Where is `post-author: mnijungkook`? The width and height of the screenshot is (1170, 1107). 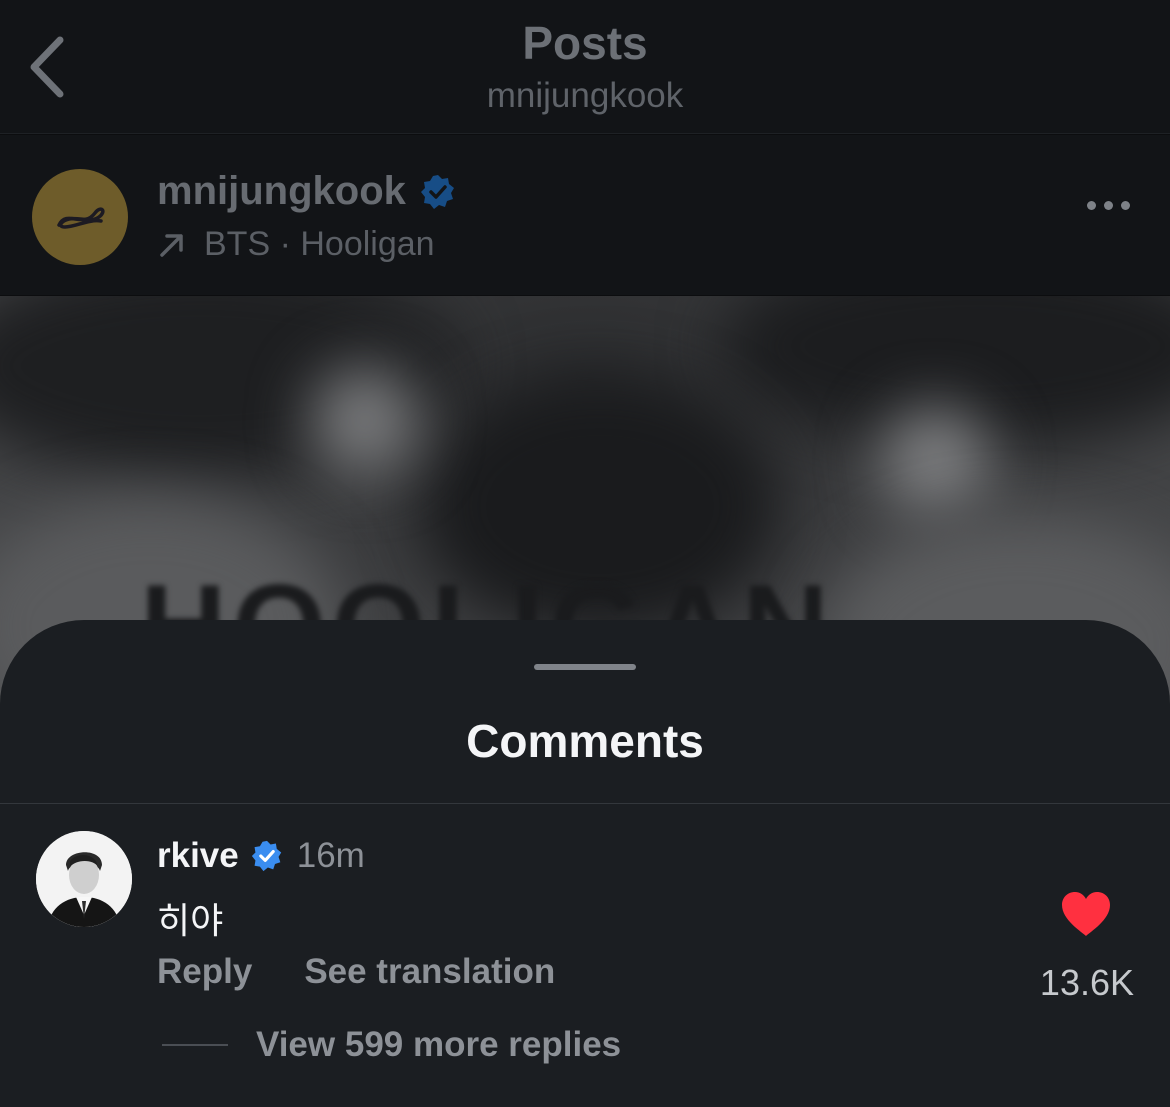 post-author: mnijungkook is located at coordinates (306, 191).